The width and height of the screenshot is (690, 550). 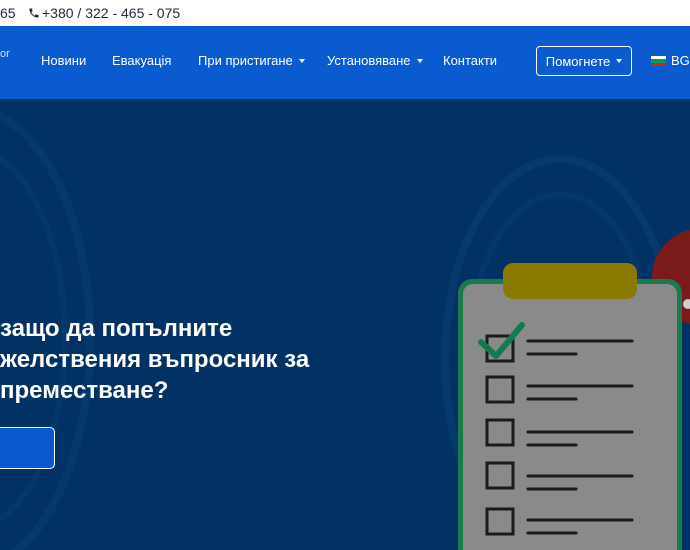 What do you see at coordinates (34, 13) in the screenshot?
I see `phone-icon` at bounding box center [34, 13].